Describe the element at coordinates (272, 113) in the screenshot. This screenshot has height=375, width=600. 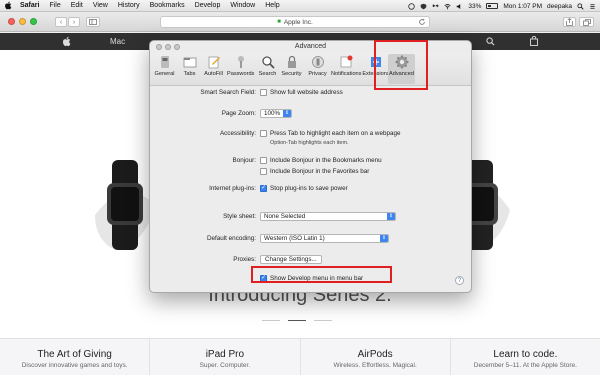
I see `page-zoom-value: 100%` at that location.